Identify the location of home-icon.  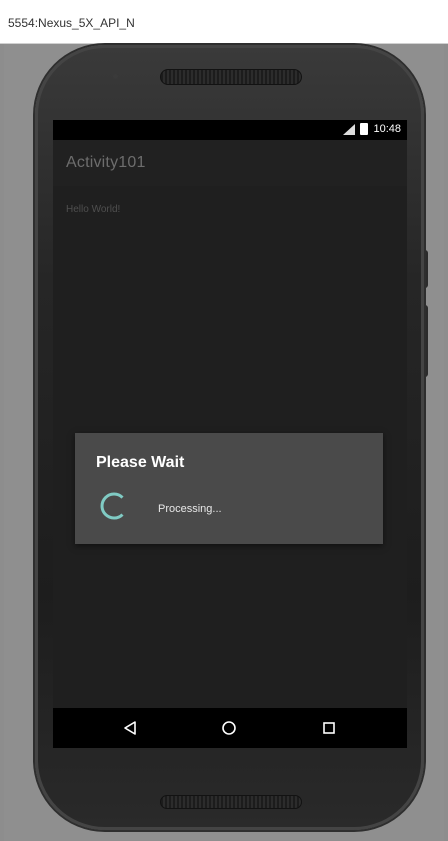
(229, 728).